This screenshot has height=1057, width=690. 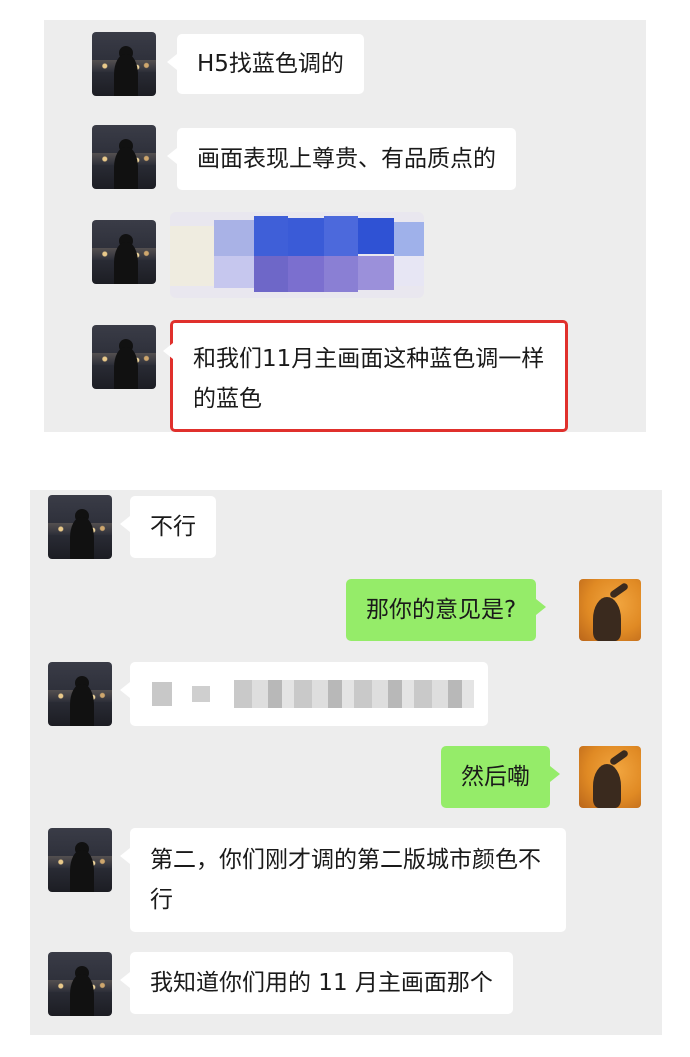 What do you see at coordinates (345, 880) in the screenshot?
I see `message-text: 第二，你们刚才调的第二版城市颜色不行` at bounding box center [345, 880].